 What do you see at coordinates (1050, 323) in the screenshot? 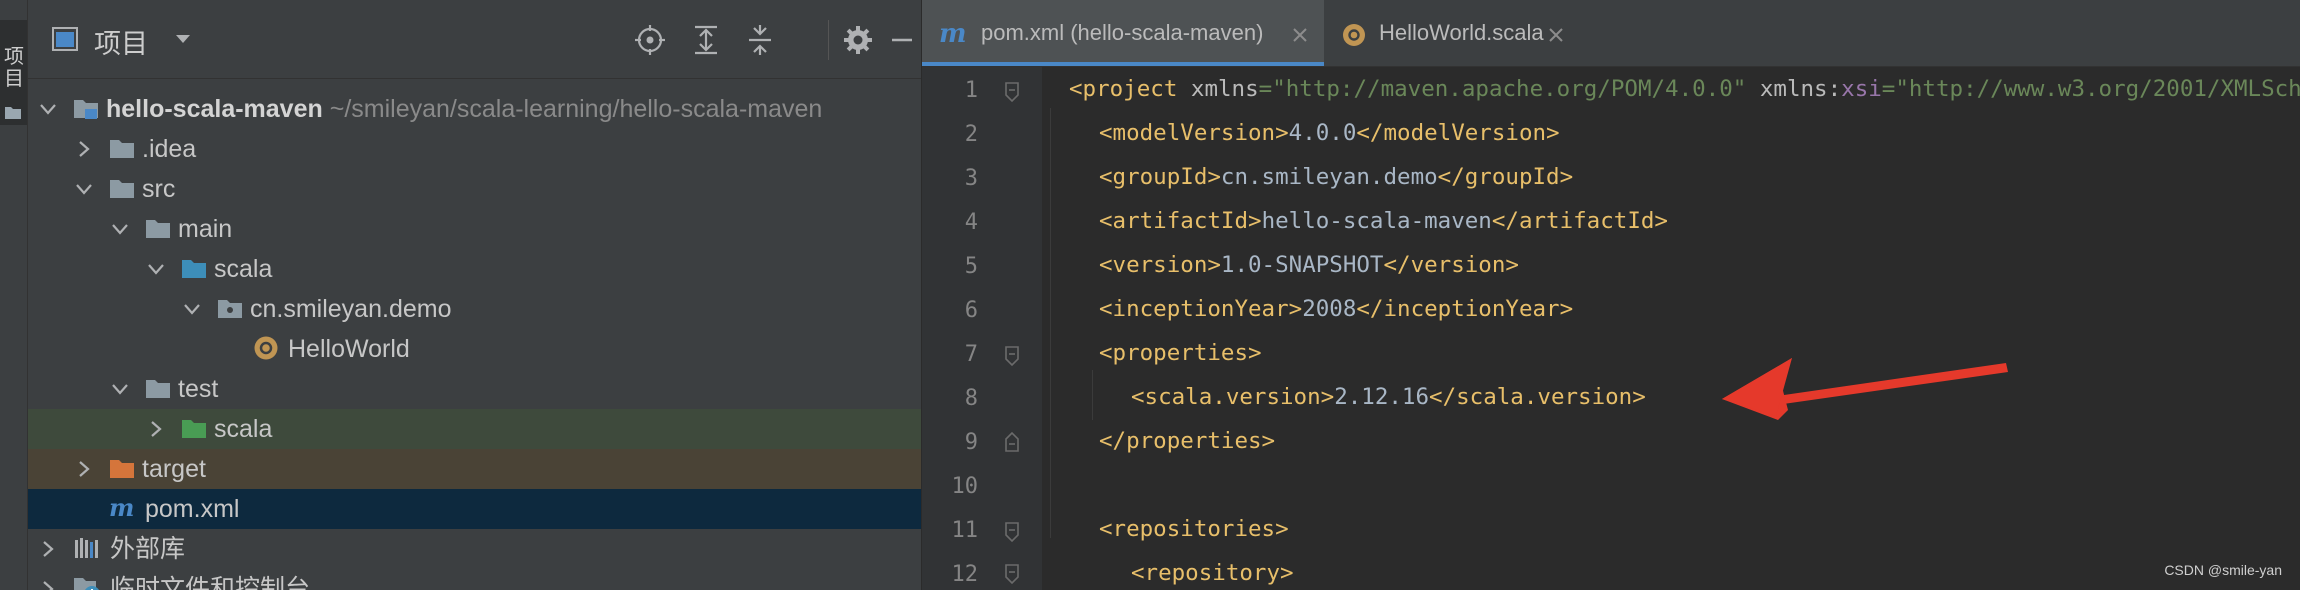
I see `indent-guide` at bounding box center [1050, 323].